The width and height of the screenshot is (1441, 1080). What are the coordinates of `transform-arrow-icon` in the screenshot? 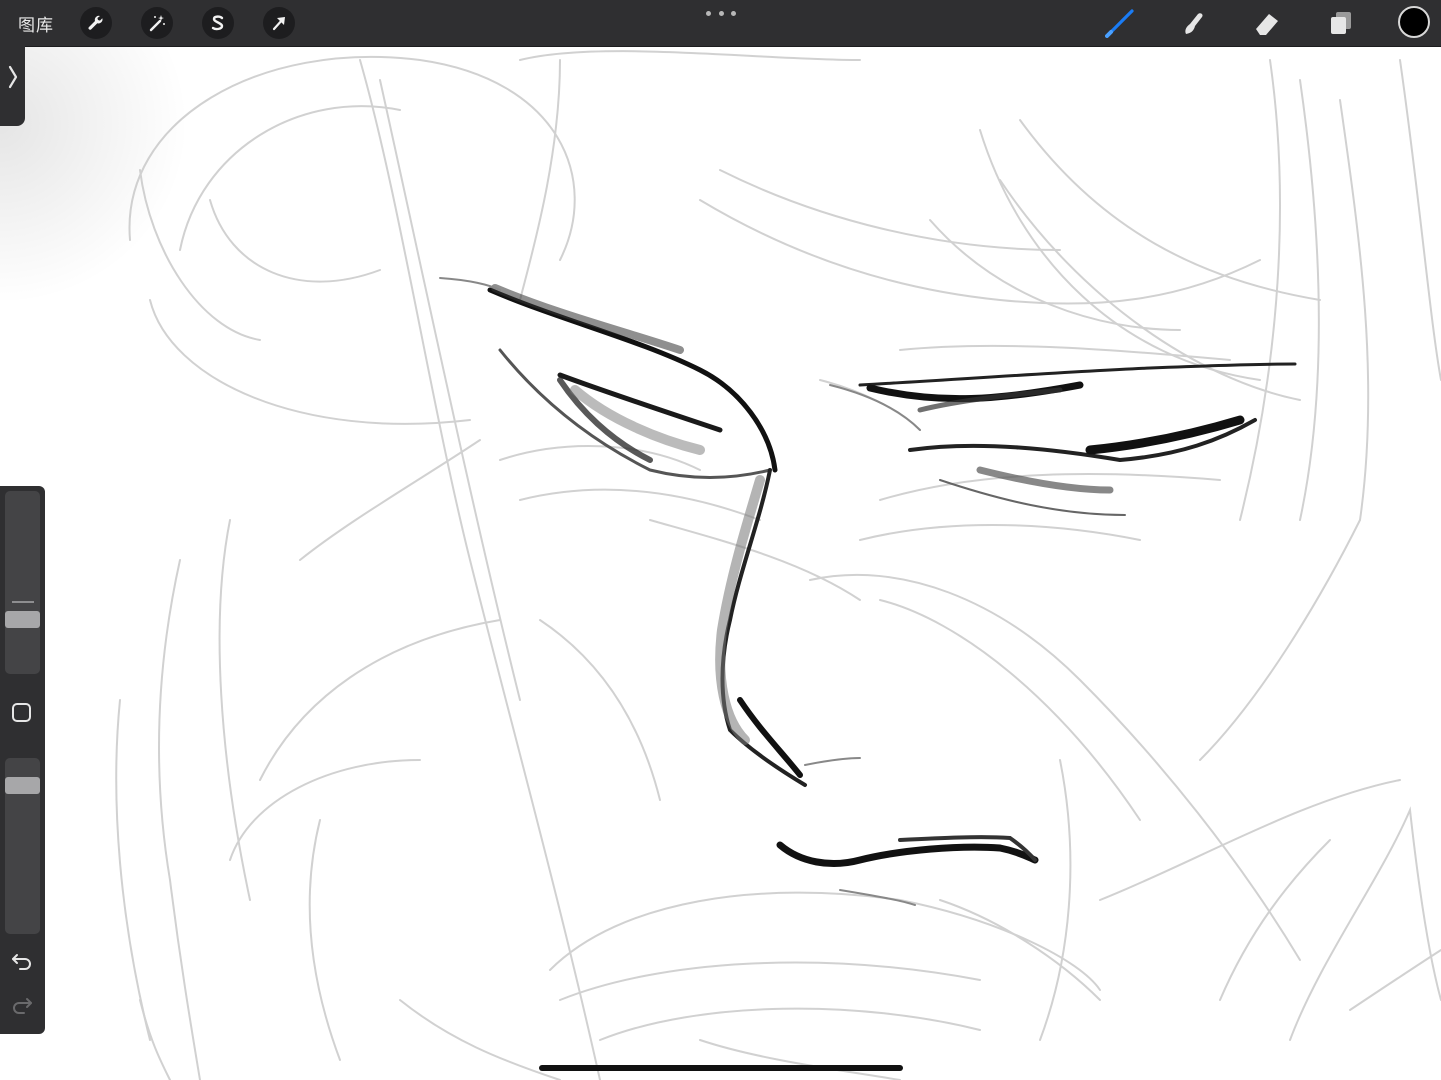 It's located at (278, 24).